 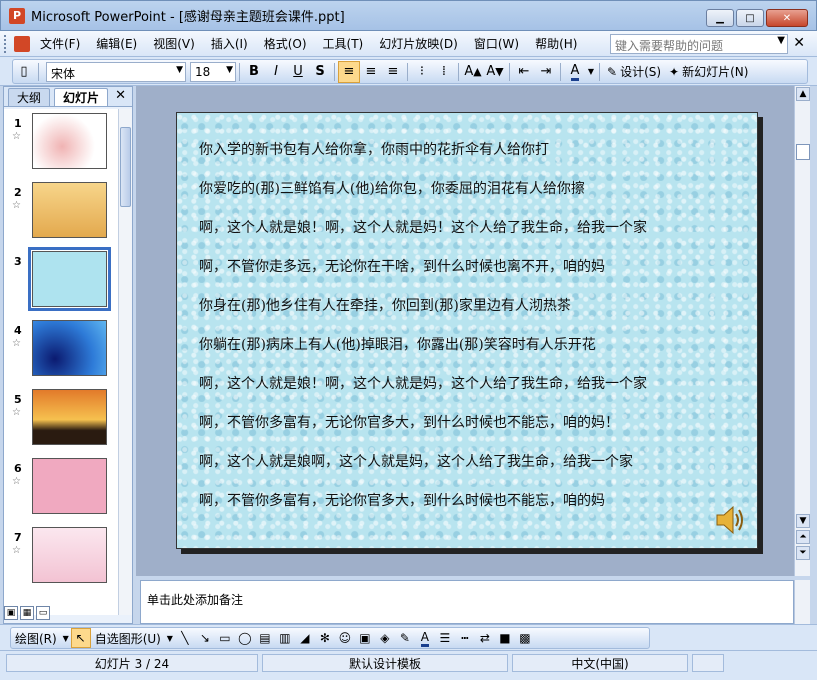 What do you see at coordinates (750, 18) in the screenshot?
I see `maximize-button: □` at bounding box center [750, 18].